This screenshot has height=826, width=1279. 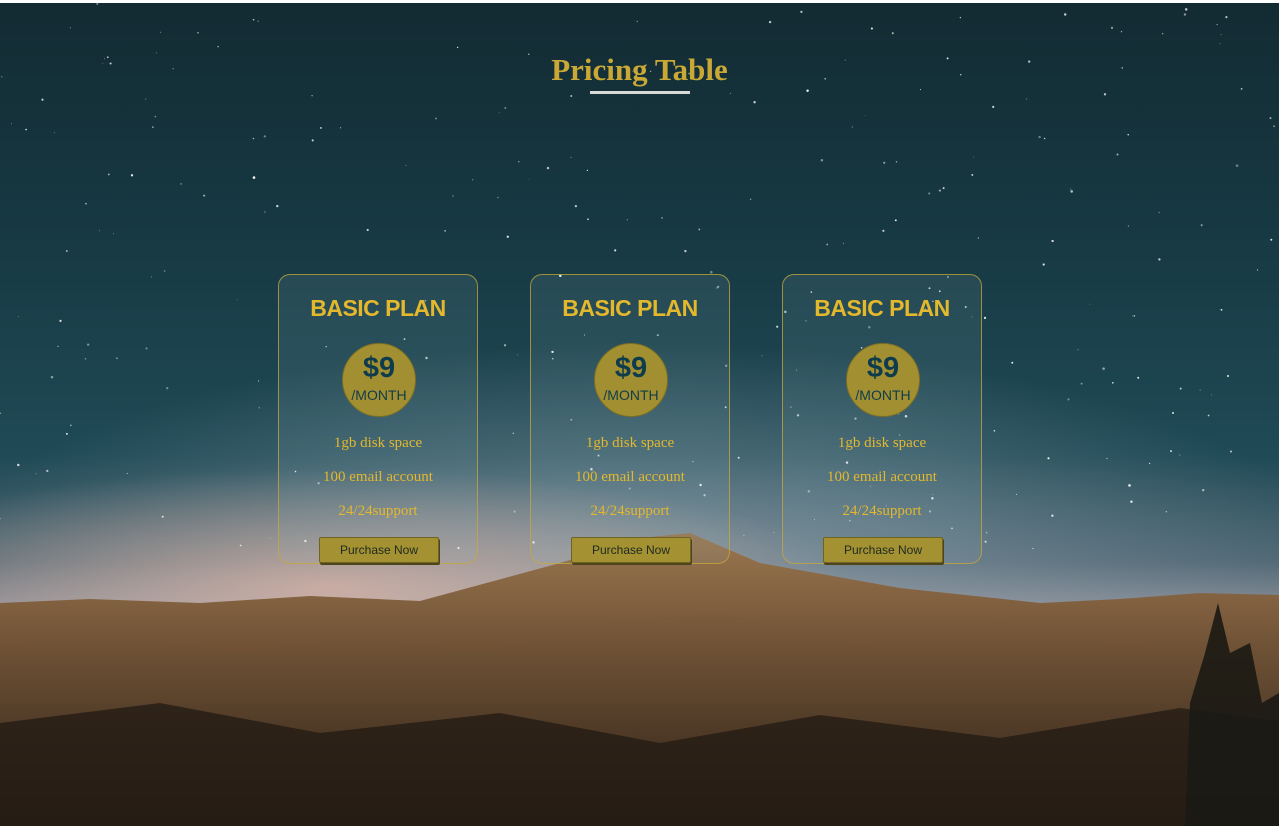 I want to click on page-title: Pricing Table, so click(x=639, y=69).